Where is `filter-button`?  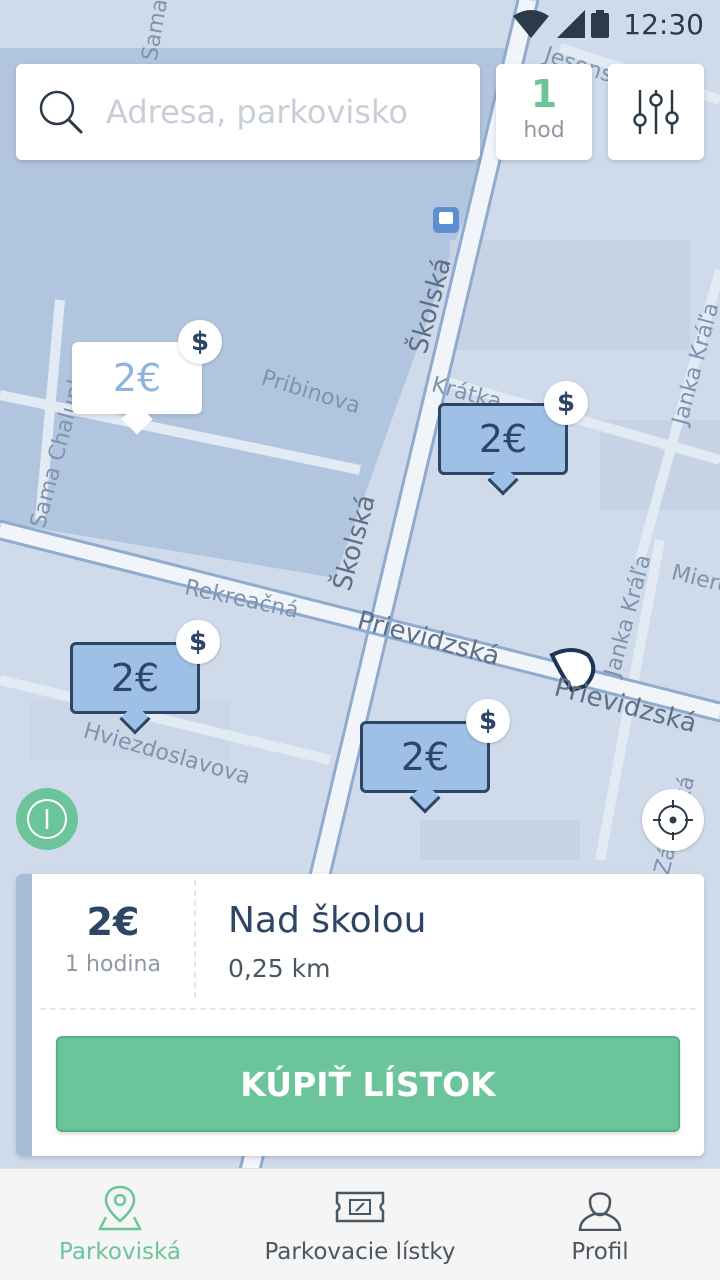
filter-button is located at coordinates (656, 112).